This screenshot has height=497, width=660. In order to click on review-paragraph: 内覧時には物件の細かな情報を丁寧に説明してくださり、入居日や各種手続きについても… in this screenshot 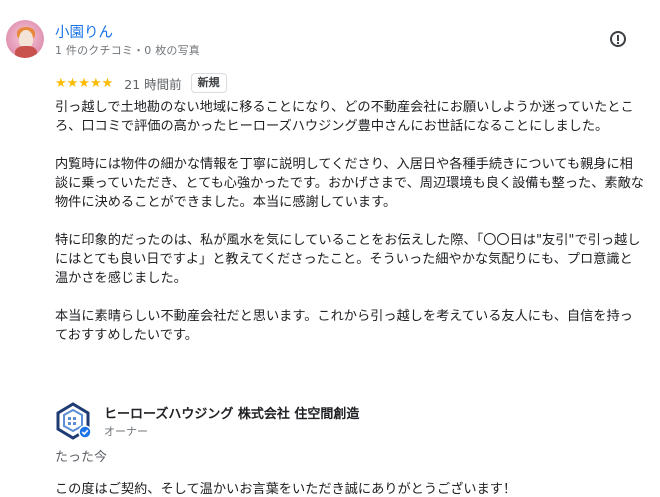, I will do `click(349, 183)`.